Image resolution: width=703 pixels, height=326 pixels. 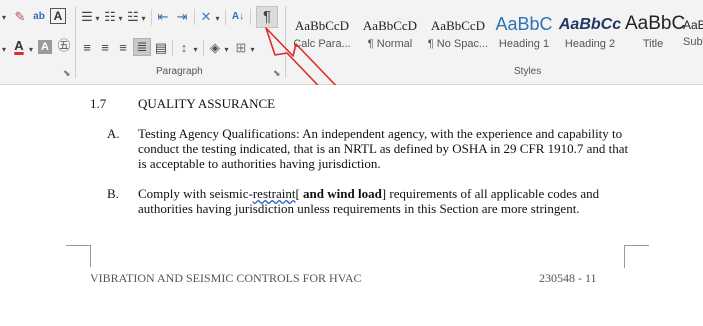 I want to click on numbering-icon: ☷, so click(x=110, y=17).